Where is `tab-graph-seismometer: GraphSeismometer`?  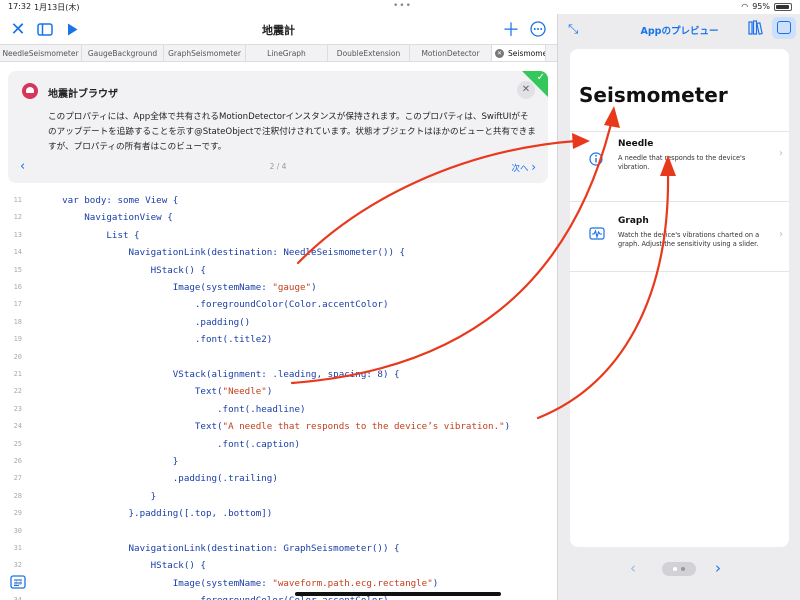
tab-graph-seismometer: GraphSeismometer is located at coordinates (205, 53).